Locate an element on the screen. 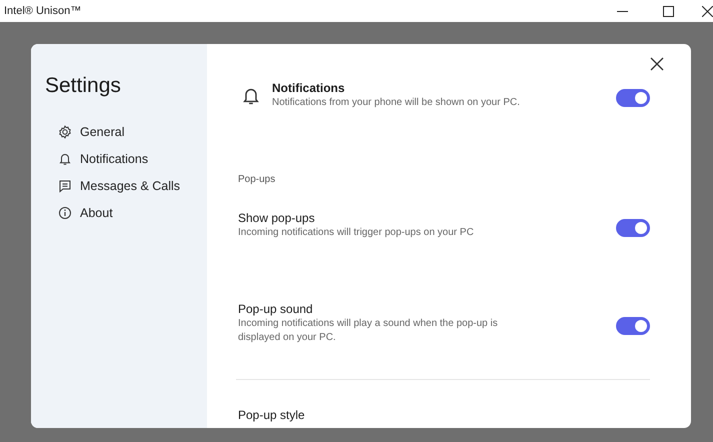 The height and width of the screenshot is (442, 713). settings-title: Settings is located at coordinates (83, 86).